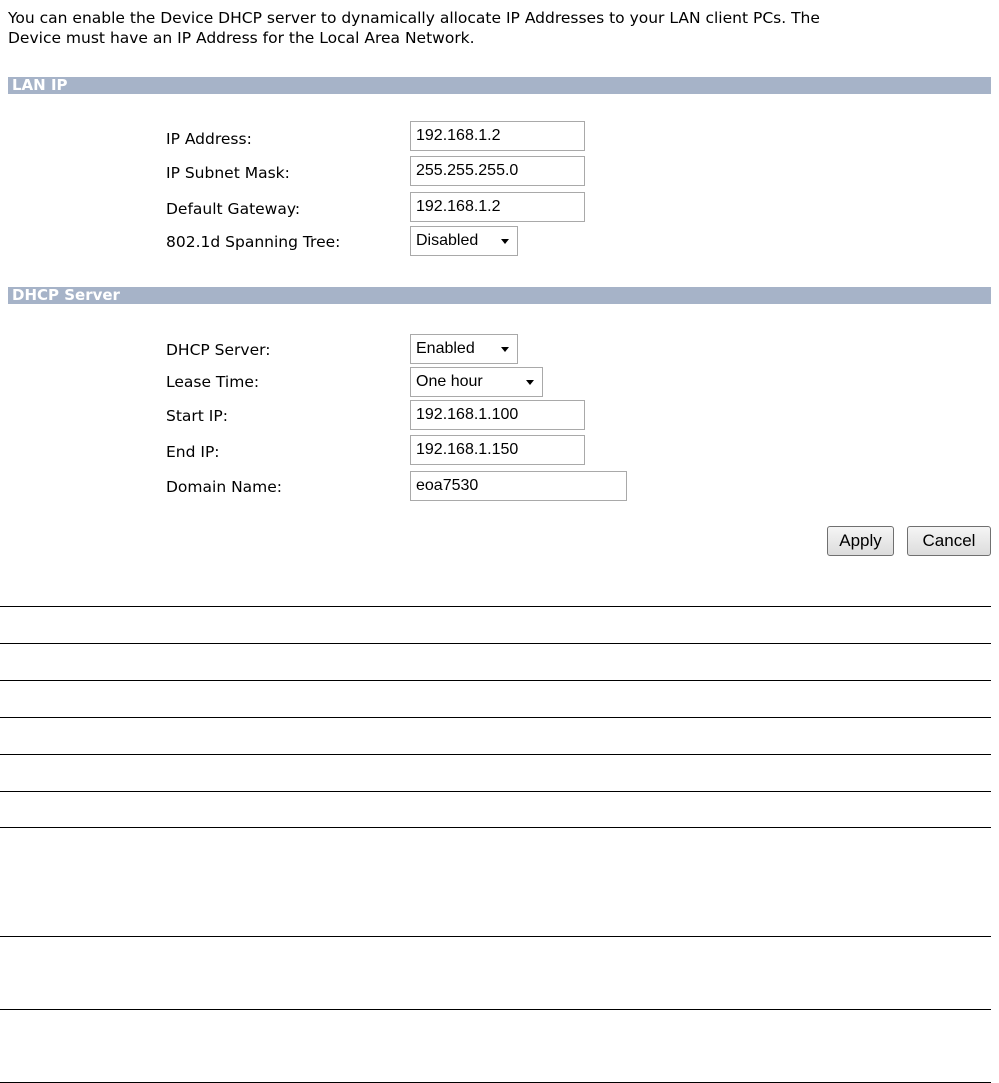 The image size is (999, 1083). I want to click on dhcp-server-label: DHCP Server:, so click(218, 350).